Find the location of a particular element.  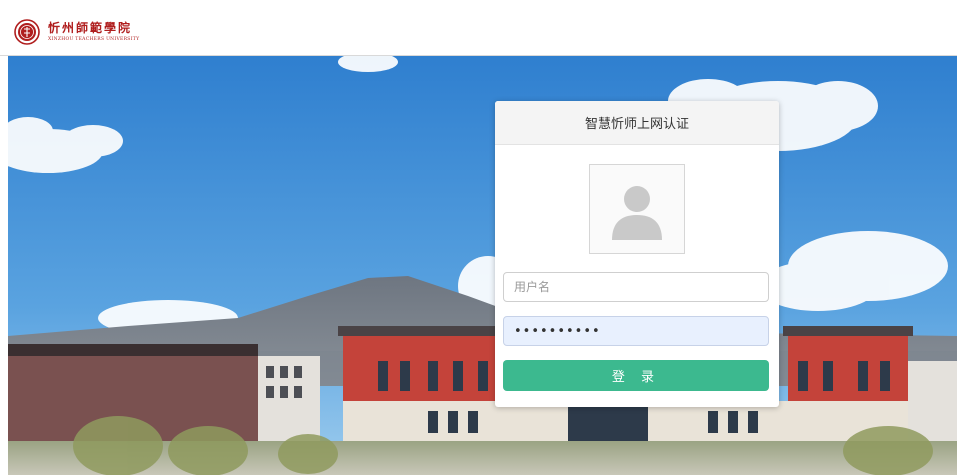

login-title: 智慧忻师上网认证 is located at coordinates (637, 123).